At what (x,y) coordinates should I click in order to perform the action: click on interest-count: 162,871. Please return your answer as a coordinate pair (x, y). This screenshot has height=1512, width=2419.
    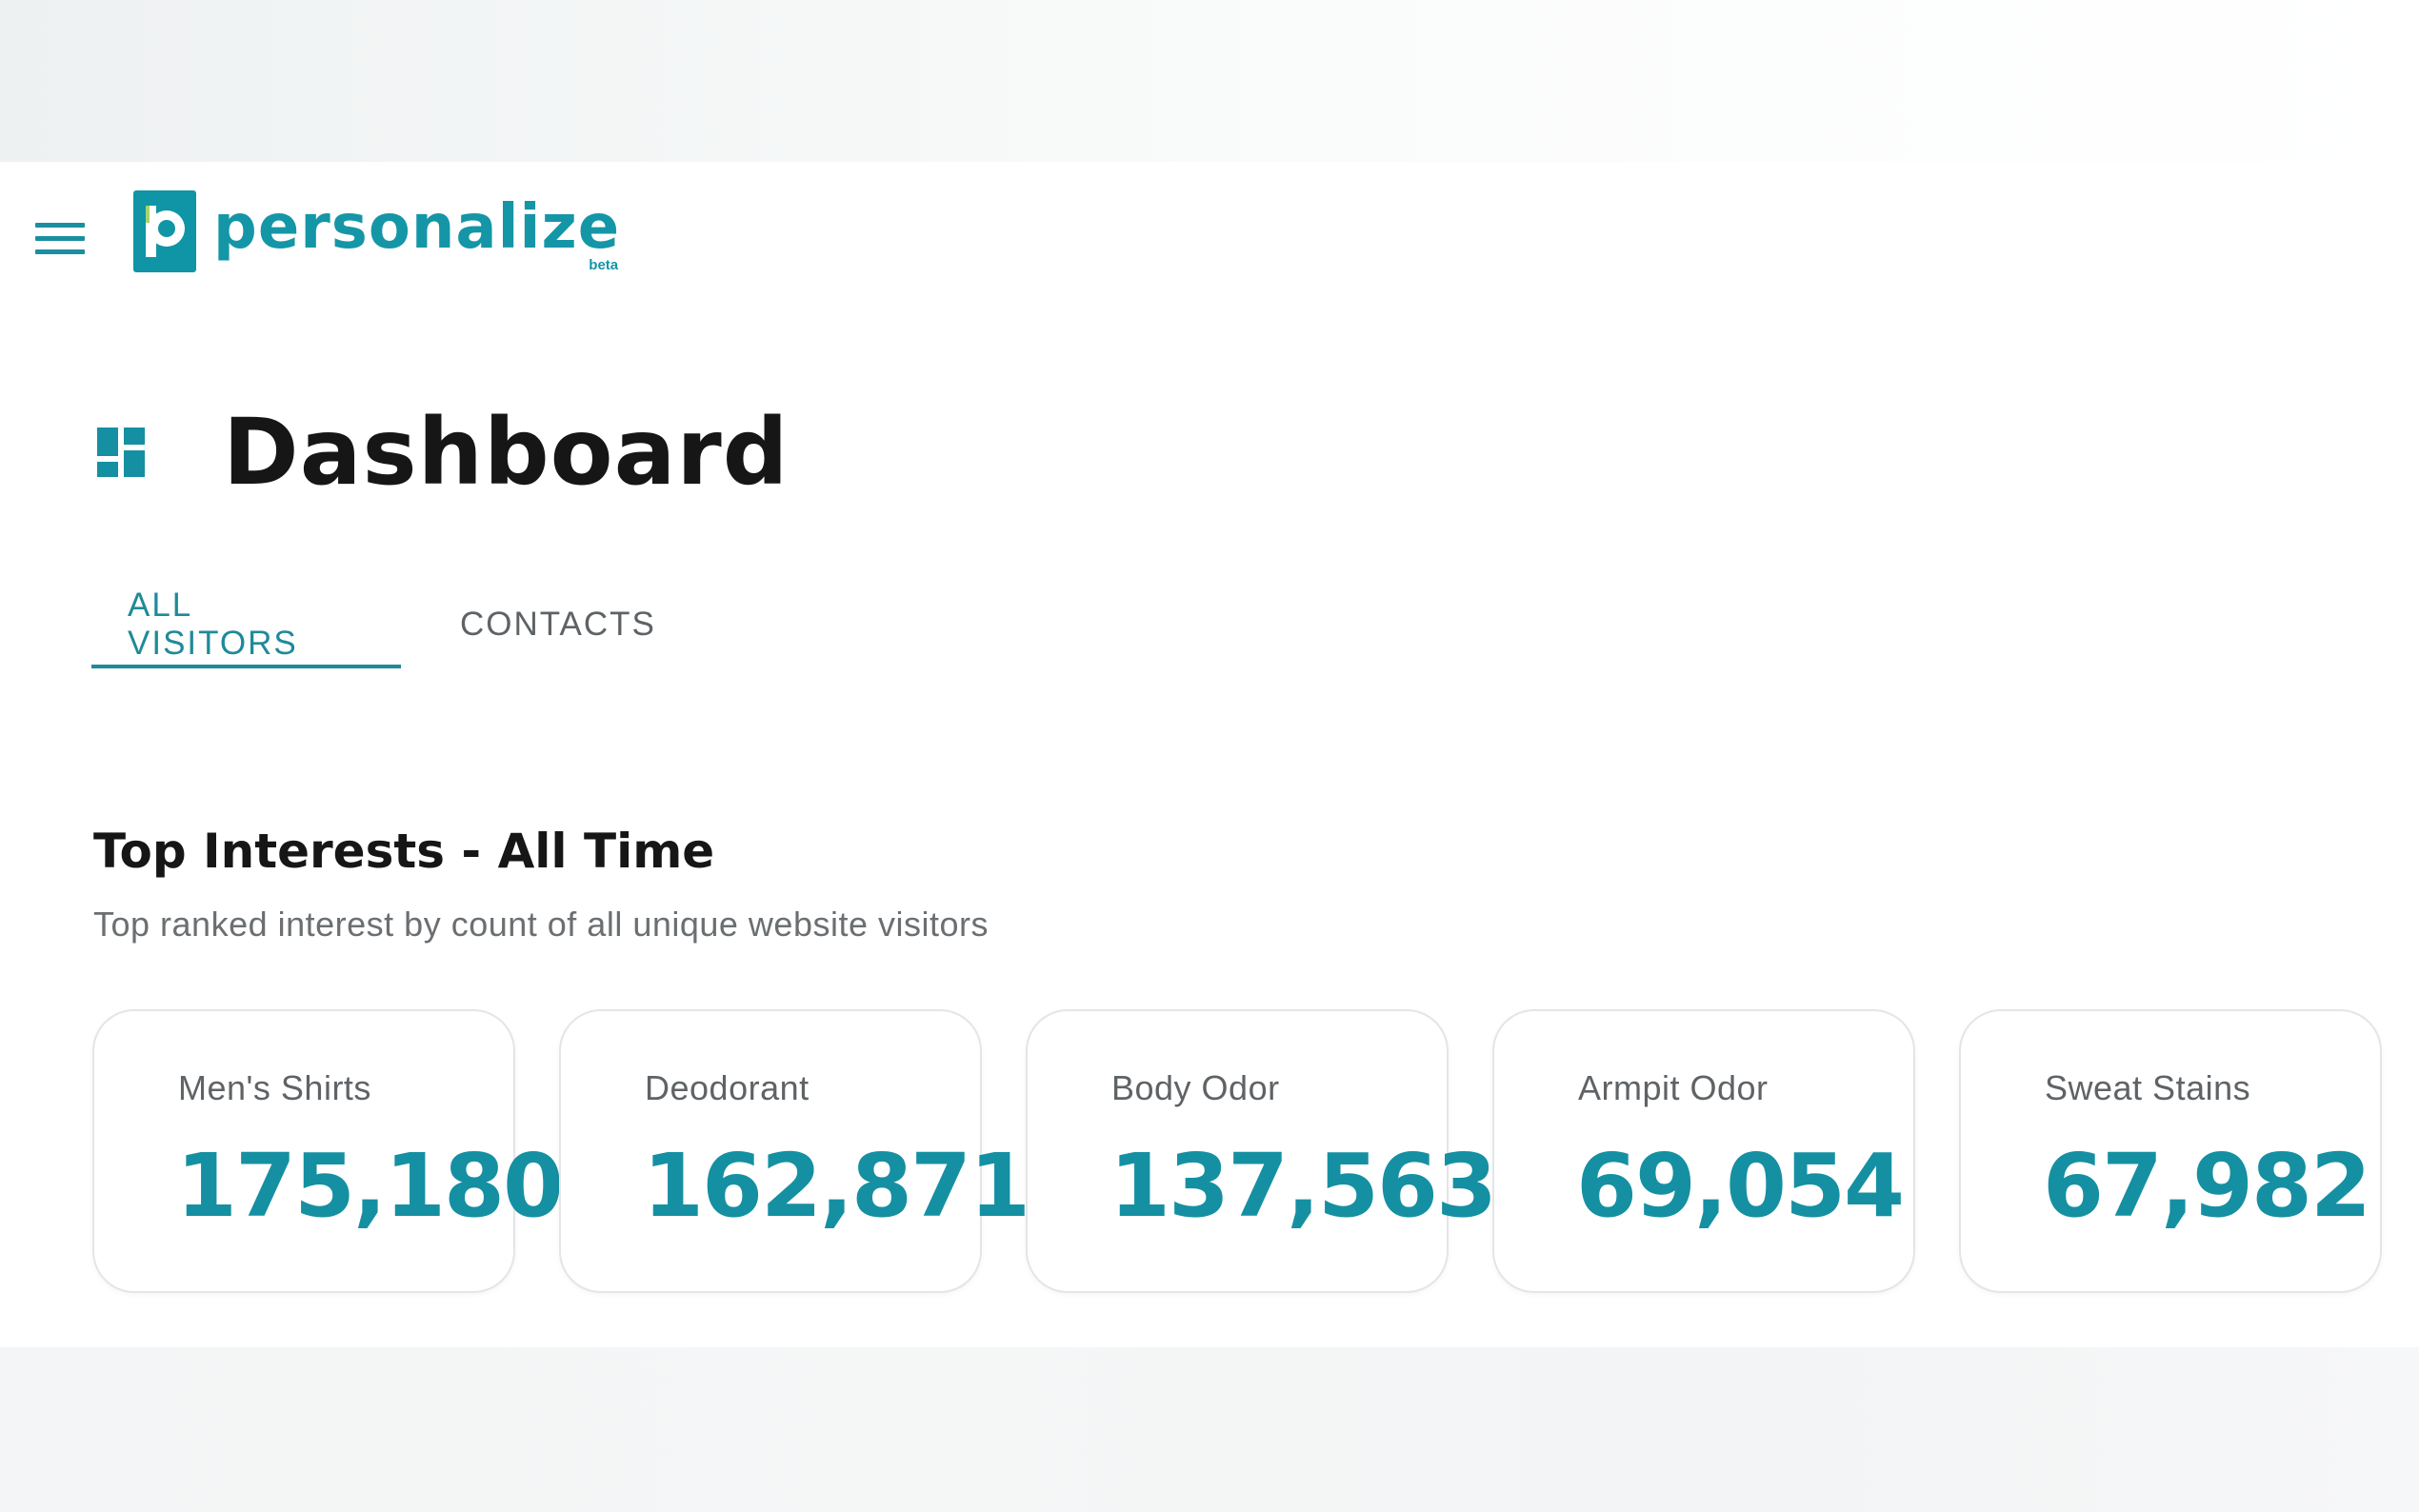
    Looking at the image, I should click on (836, 1186).